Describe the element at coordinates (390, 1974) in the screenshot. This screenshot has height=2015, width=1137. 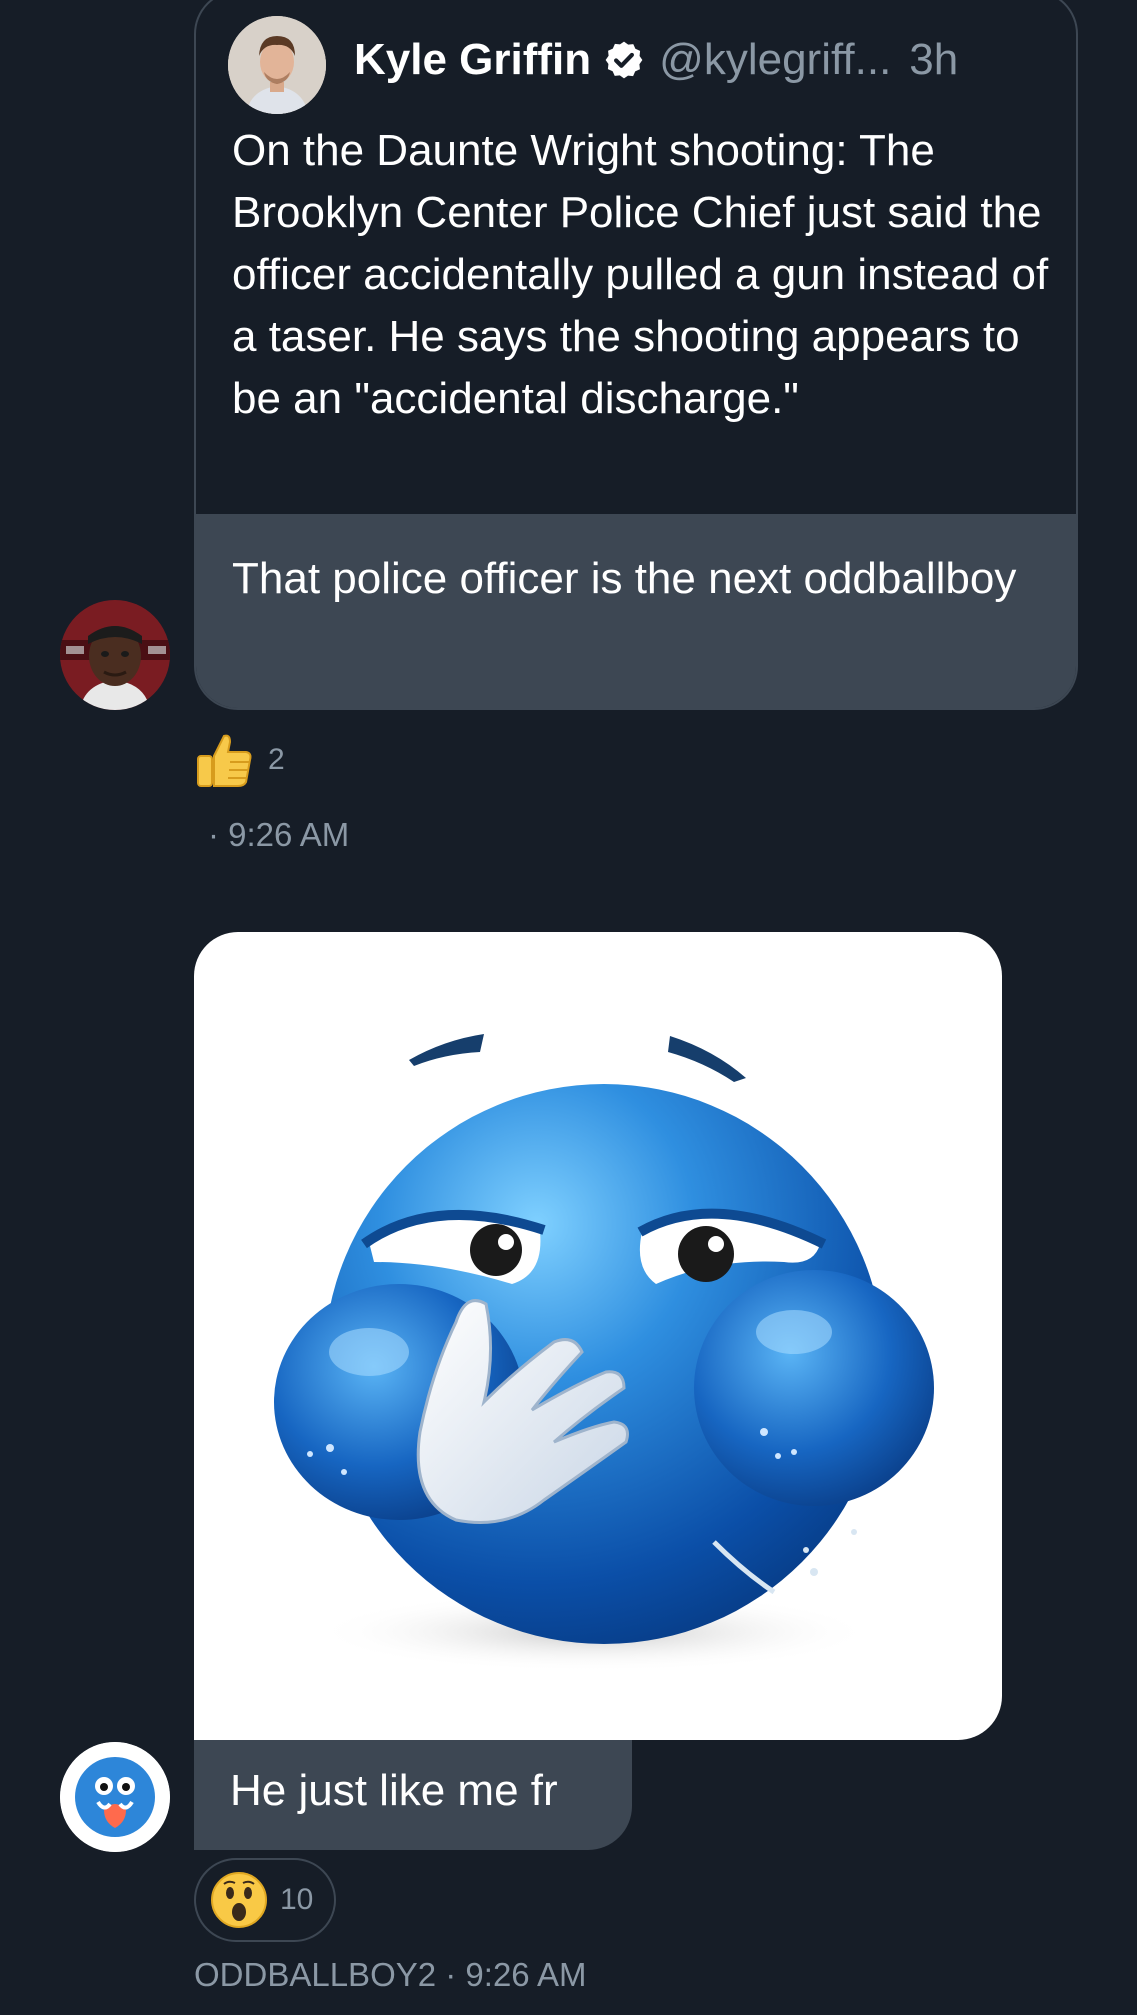
I see `sender-name-timestamp: ODDBALLBOY2 · 9:26 AM` at that location.